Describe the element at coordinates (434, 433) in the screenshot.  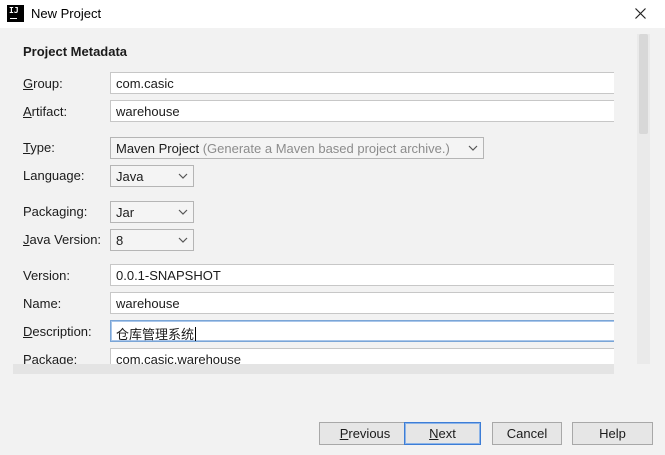
I see `next-button-mnemonic: N` at that location.